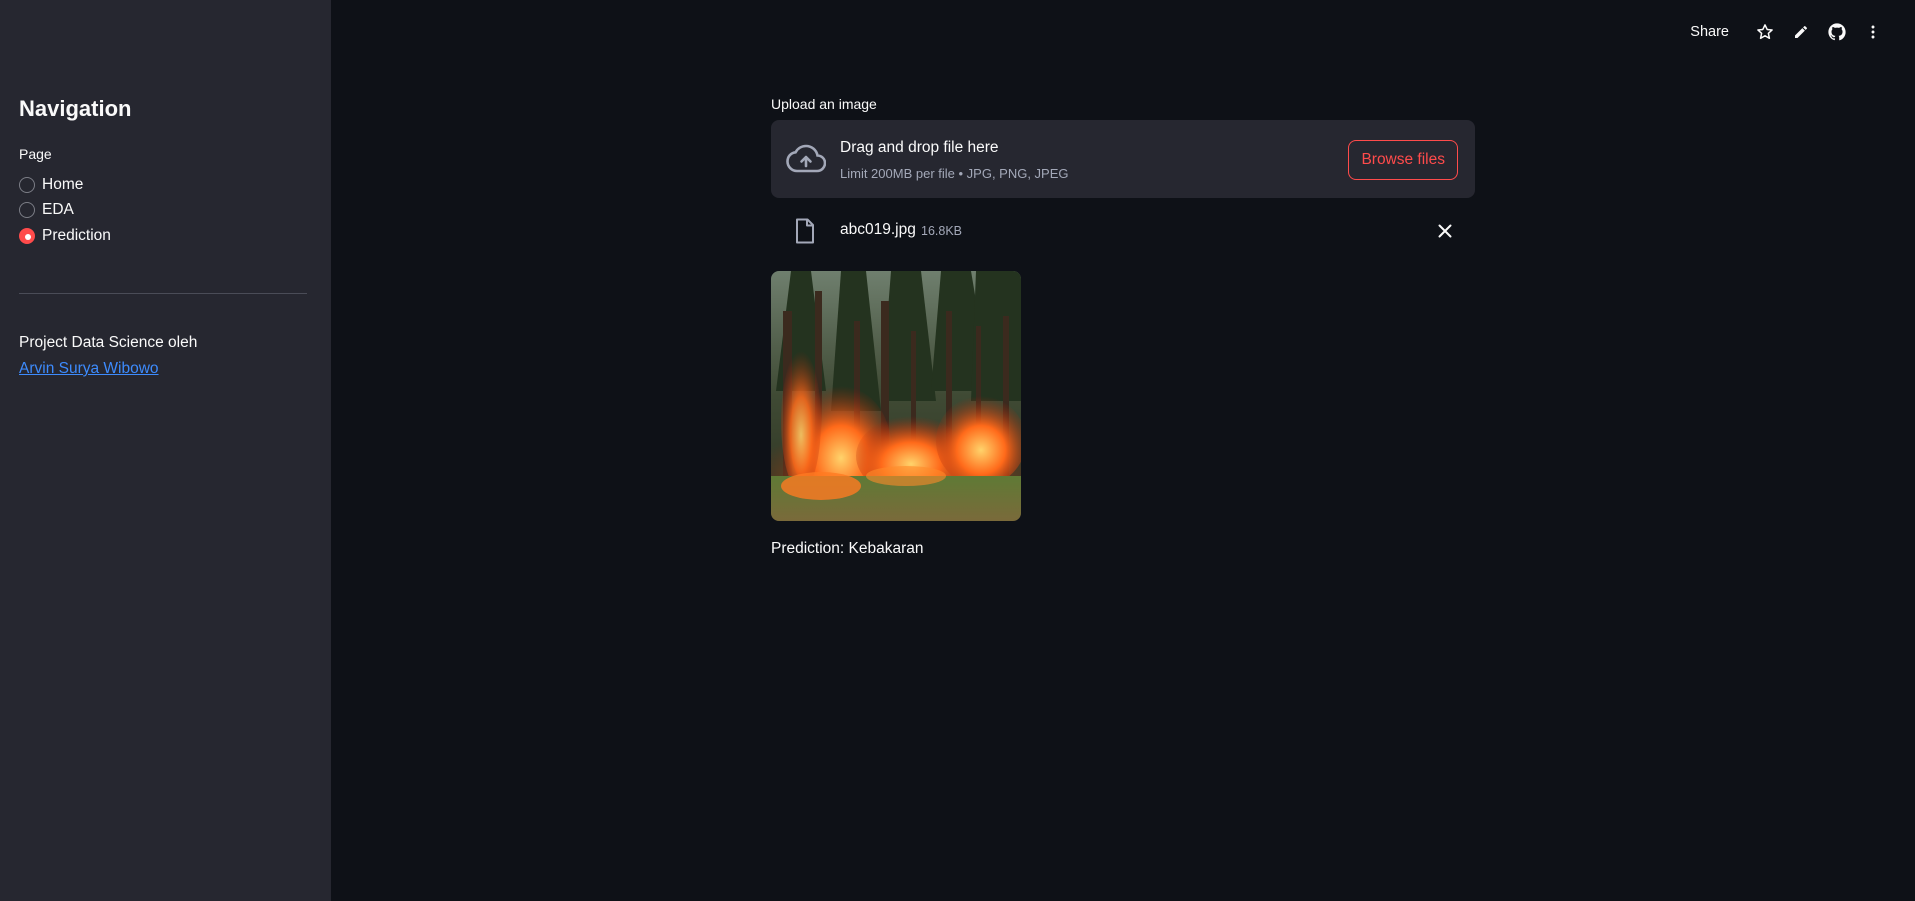 The height and width of the screenshot is (901, 1915). What do you see at coordinates (847, 548) in the screenshot?
I see `prediction-result: Prediction: Kebakaran` at bounding box center [847, 548].